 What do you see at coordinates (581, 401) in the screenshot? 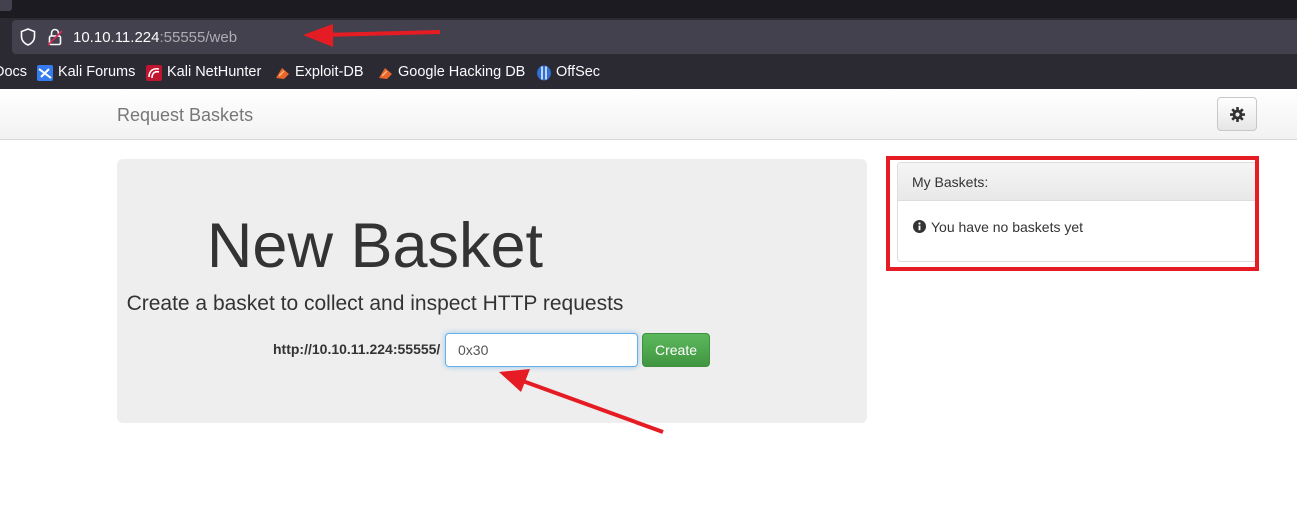
I see `annotation-arrow-input` at bounding box center [581, 401].